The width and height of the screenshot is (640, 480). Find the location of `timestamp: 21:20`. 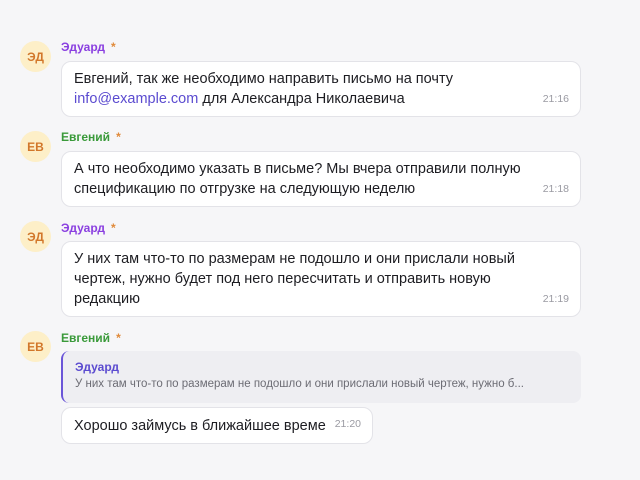

timestamp: 21:20 is located at coordinates (347, 424).